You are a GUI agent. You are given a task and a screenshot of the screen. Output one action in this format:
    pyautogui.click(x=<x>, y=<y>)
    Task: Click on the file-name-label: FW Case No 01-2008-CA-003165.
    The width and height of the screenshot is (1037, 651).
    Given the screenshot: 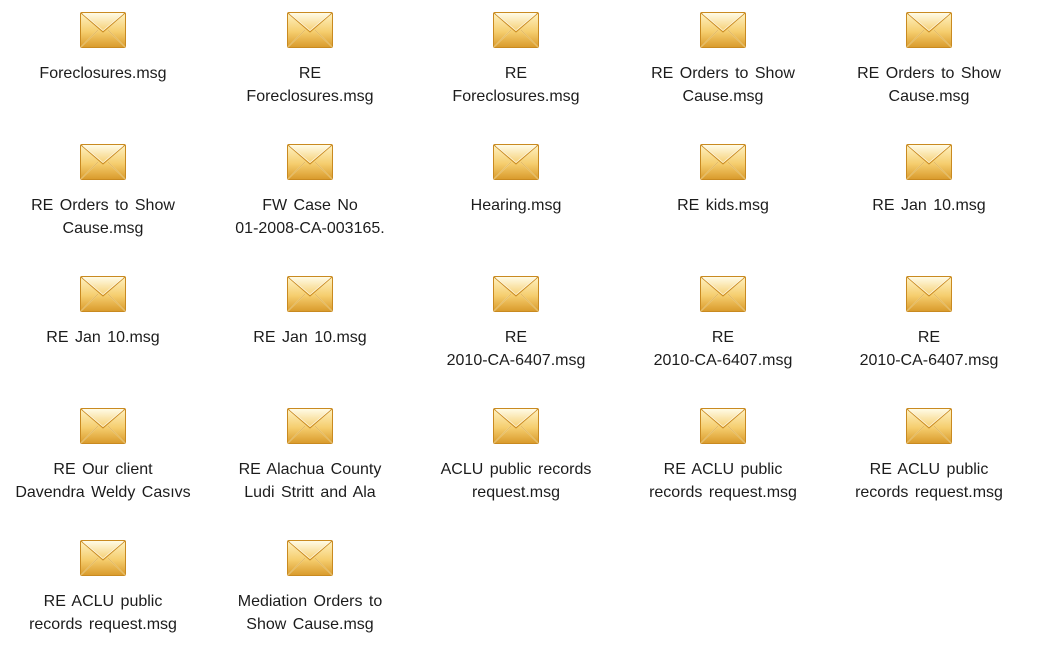 What is the action you would take?
    pyautogui.click(x=310, y=217)
    